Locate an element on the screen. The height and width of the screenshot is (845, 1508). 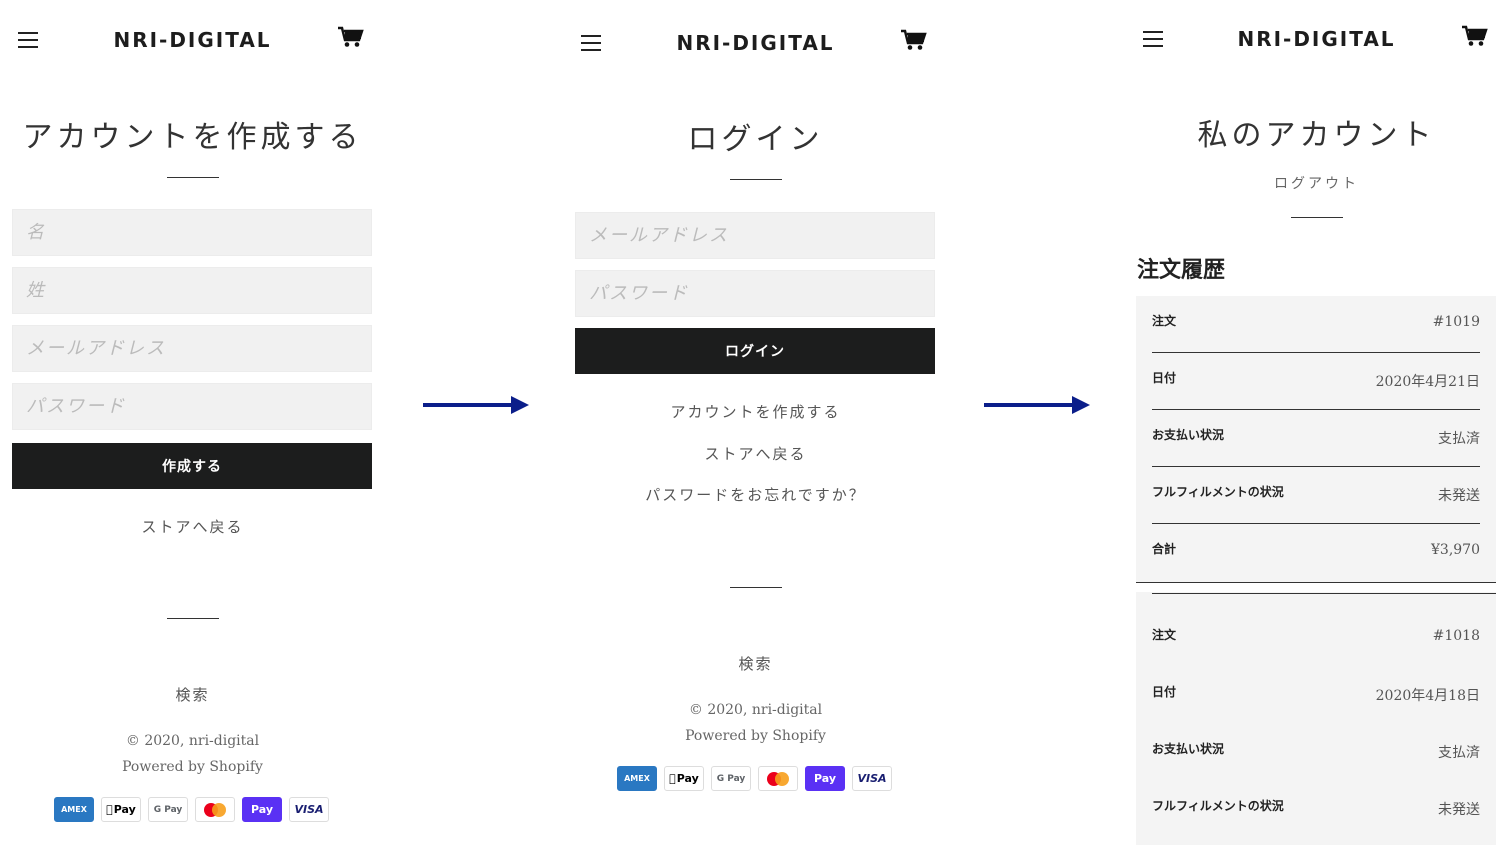
date-row: 日付 2020年4月21日 is located at coordinates (1316, 381).